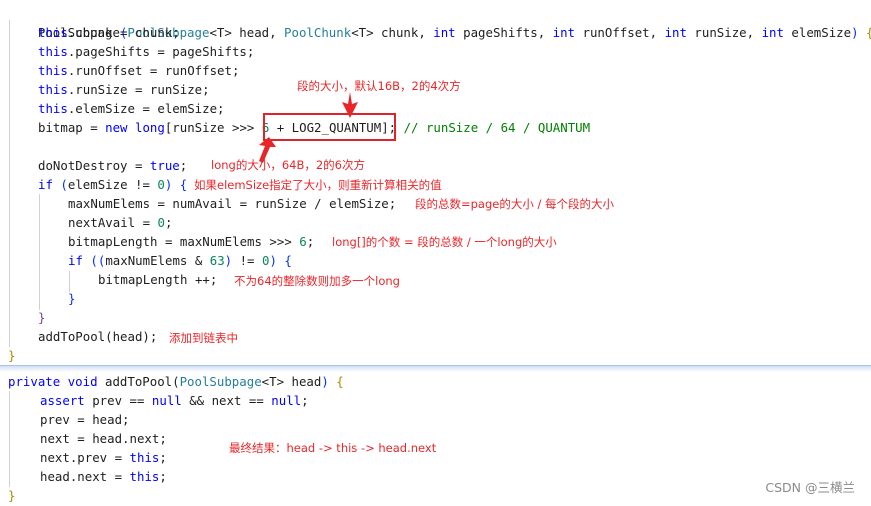  What do you see at coordinates (98, 260) in the screenshot?
I see `token: ((` at bounding box center [98, 260].